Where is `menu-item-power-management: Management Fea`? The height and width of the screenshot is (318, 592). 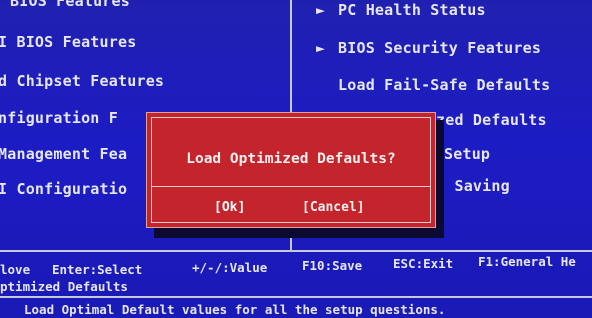 menu-item-power-management: Management Fea is located at coordinates (63, 154).